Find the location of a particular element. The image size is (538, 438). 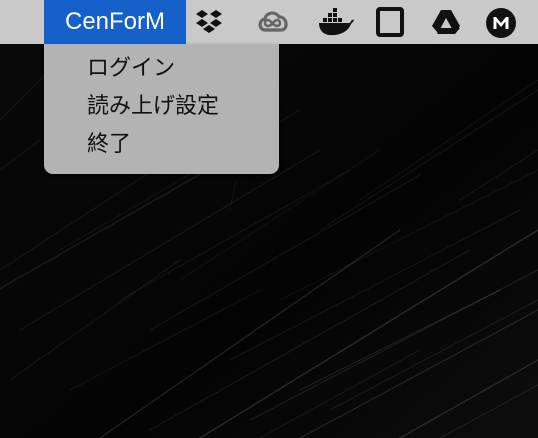

menu-item-speech-settings-label: 読み上げ設定 is located at coordinates (153, 106).